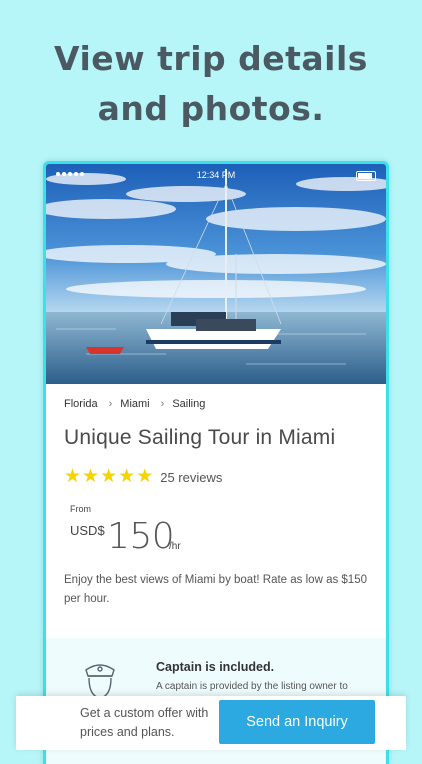 Image resolution: width=422 pixels, height=764 pixels. I want to click on breadcrumb-item-sailing: Sailing, so click(188, 404).